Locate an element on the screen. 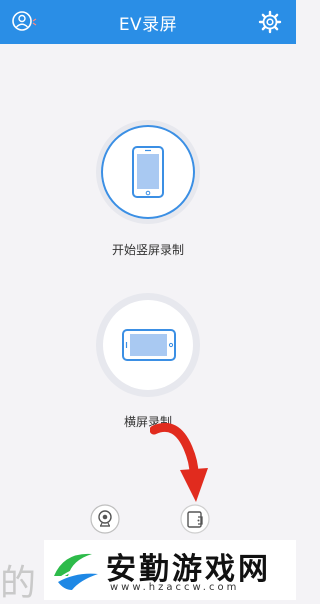  gear-icon is located at coordinates (270, 22).